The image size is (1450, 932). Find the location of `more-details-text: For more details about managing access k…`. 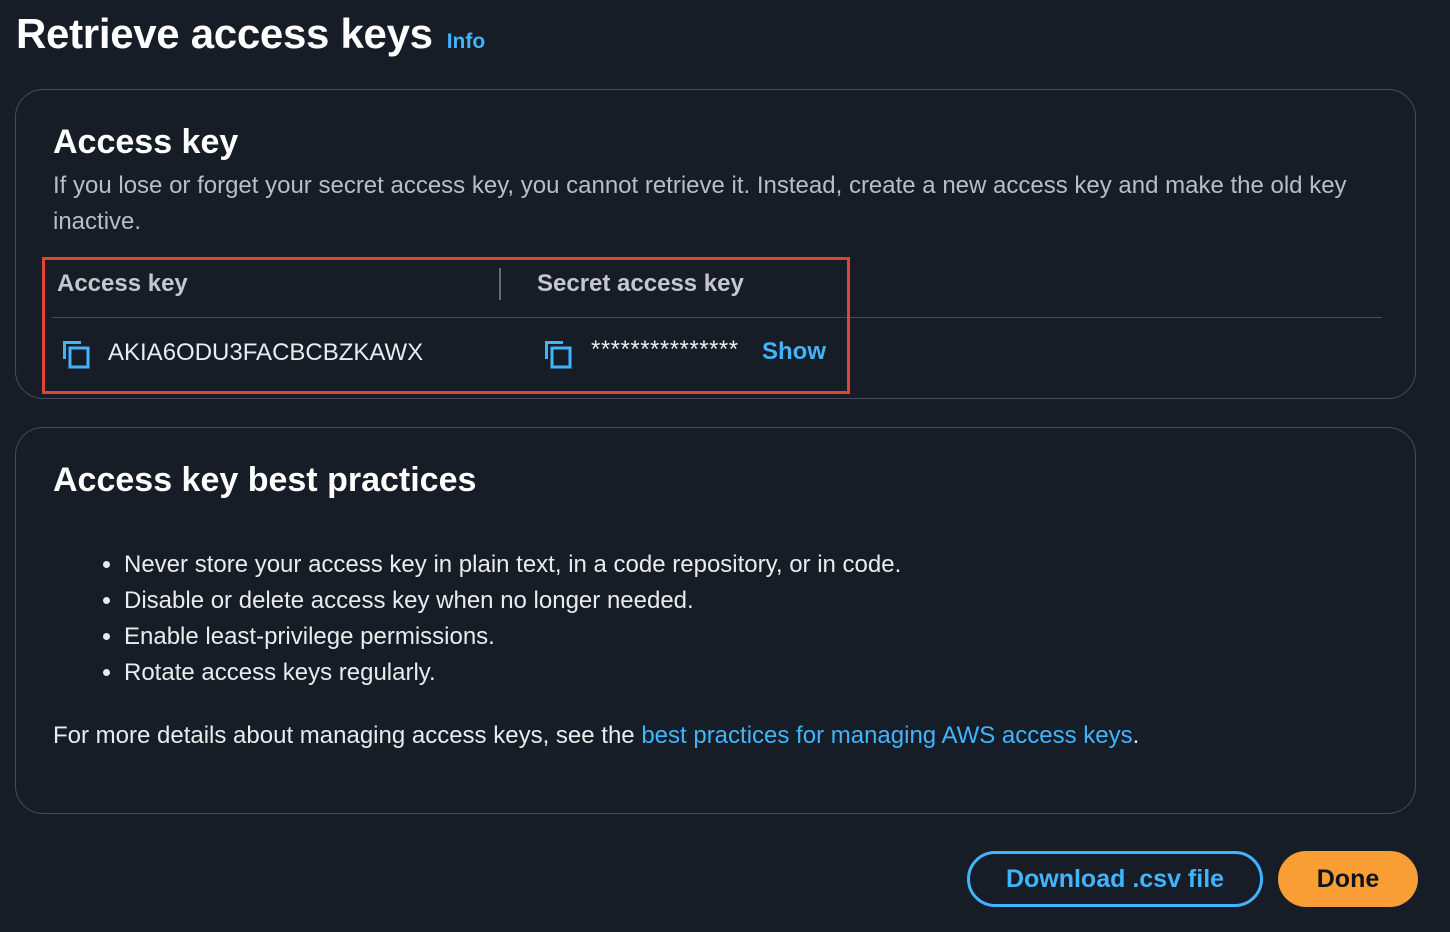

more-details-text: For more details about managing access k… is located at coordinates (596, 736).